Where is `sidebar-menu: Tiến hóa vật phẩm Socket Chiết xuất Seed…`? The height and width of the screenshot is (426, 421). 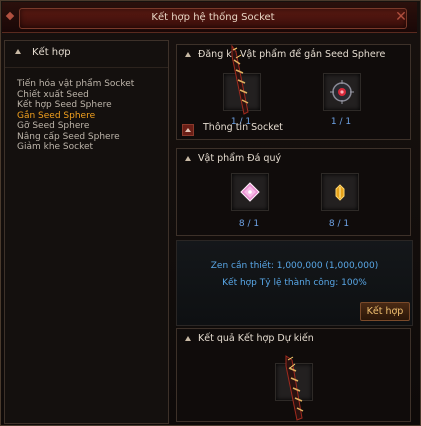 sidebar-menu: Tiến hóa vật phẩm Socket Chiết xuất Seed… is located at coordinates (75, 116).